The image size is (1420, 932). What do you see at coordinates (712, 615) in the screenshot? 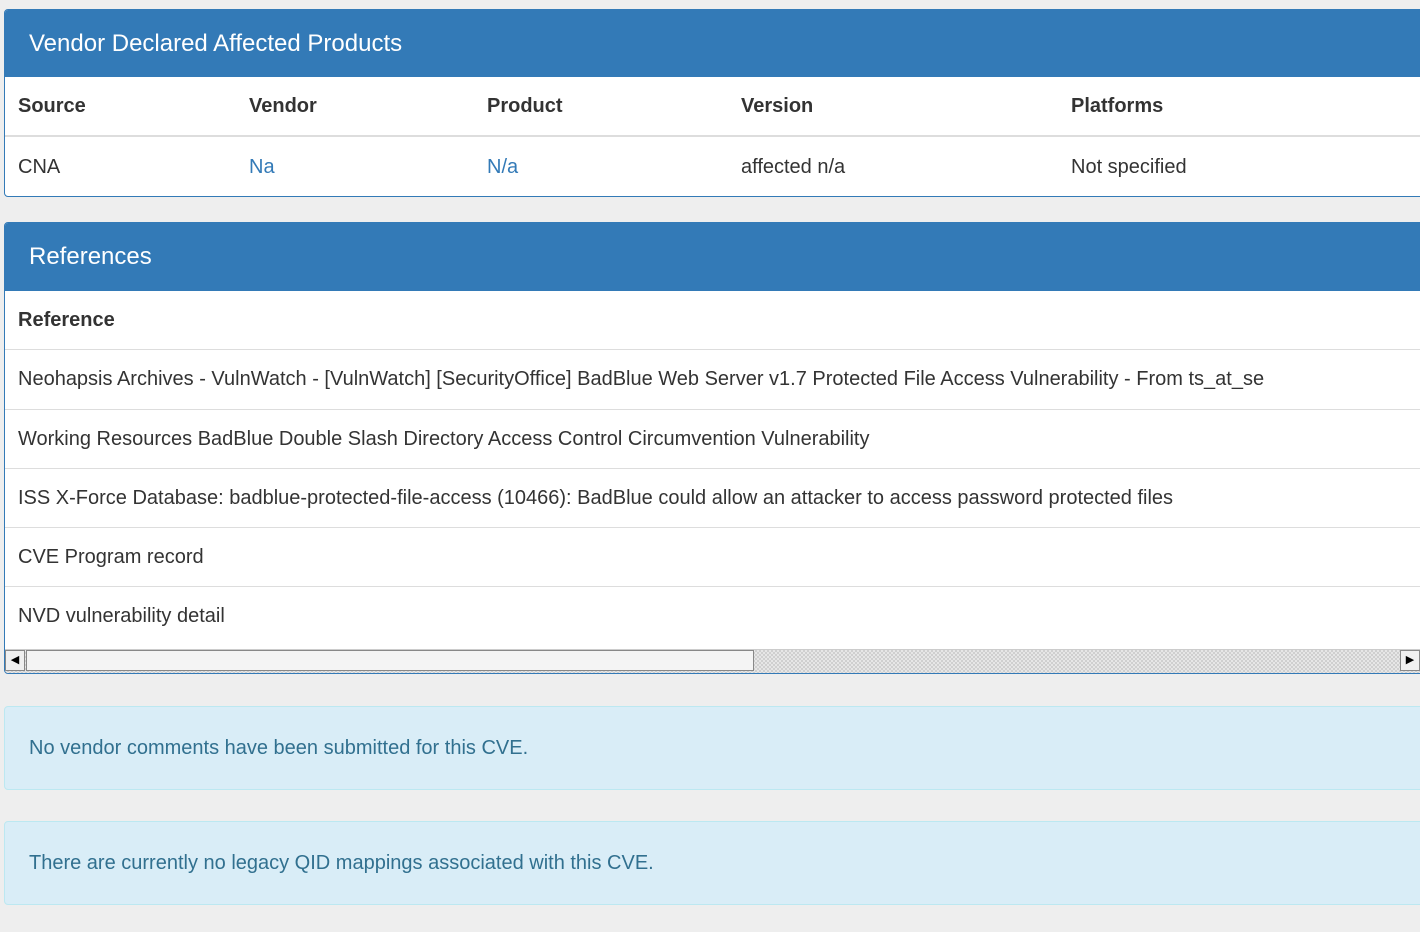
I see `reference-row: NVD vulnerability detail` at bounding box center [712, 615].